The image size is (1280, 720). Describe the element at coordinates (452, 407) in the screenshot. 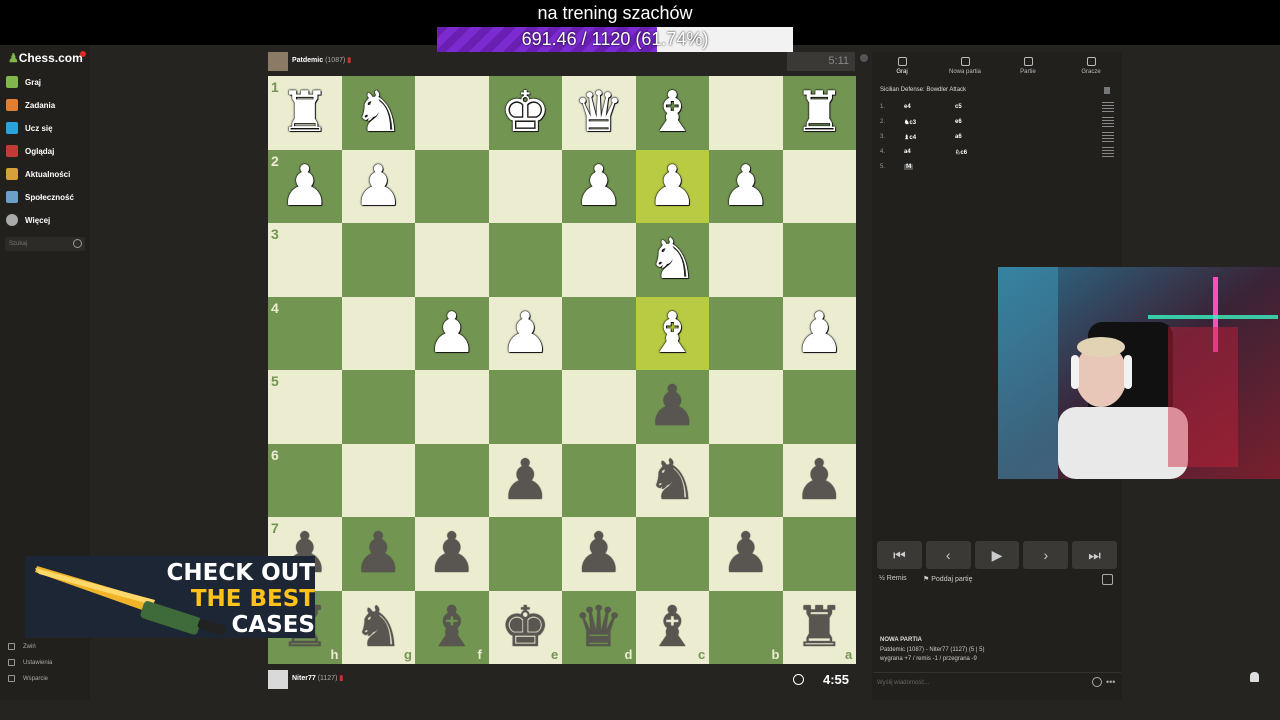

I see `square-f5` at that location.